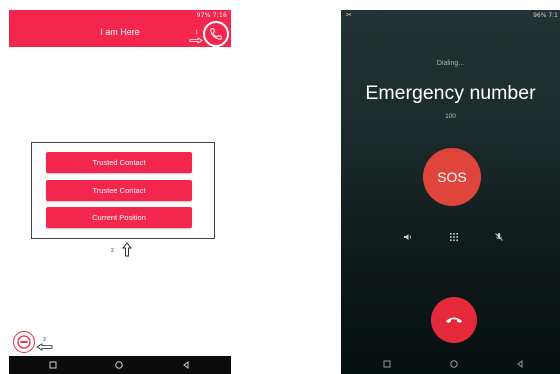 This screenshot has width=560, height=374. What do you see at coordinates (450, 93) in the screenshot?
I see `contact-name: Emergency number` at bounding box center [450, 93].